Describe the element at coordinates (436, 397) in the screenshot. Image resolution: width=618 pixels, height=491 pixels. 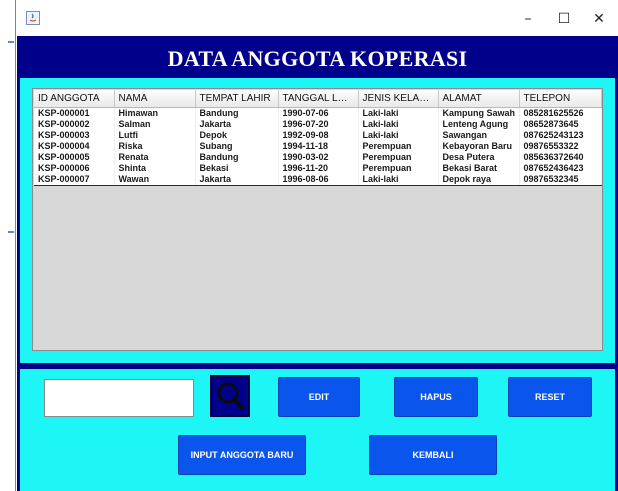
I see `delete-button: HAPUS` at that location.